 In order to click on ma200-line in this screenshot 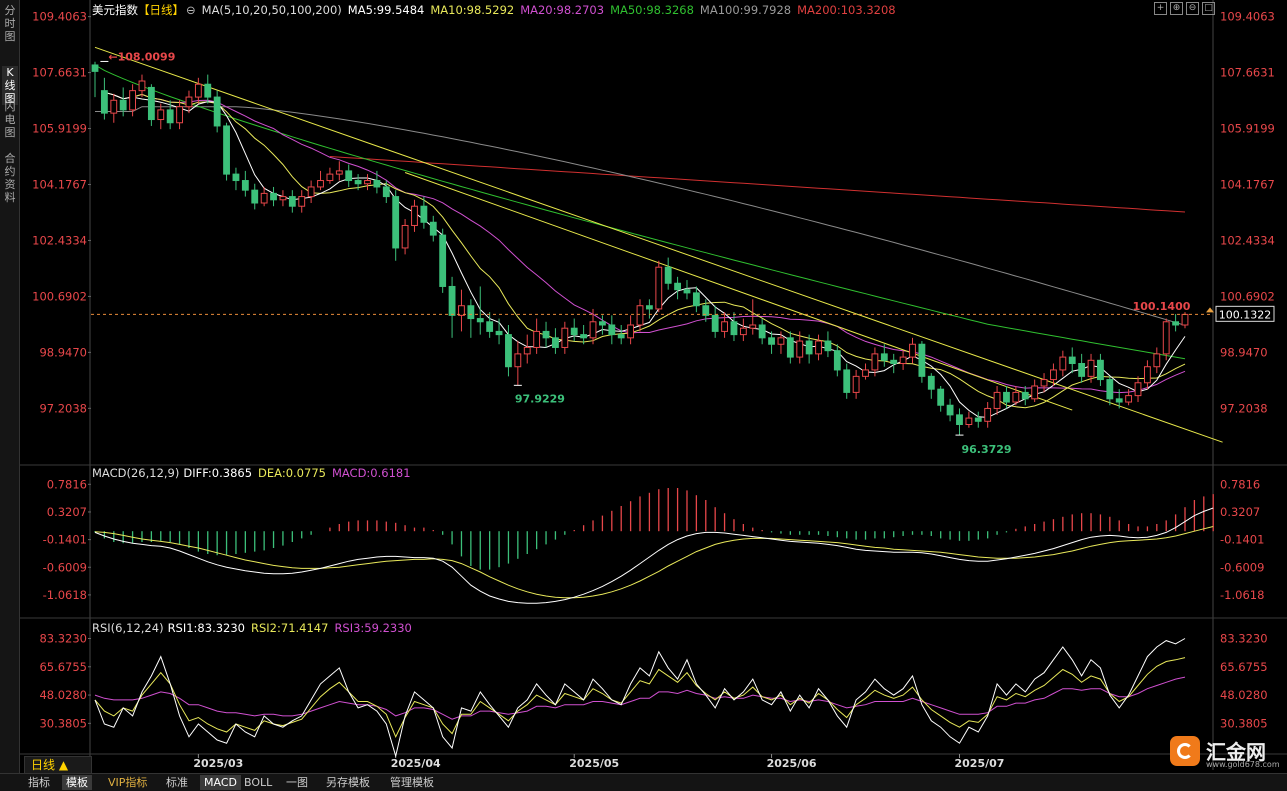, I will do `click(757, 184)`.